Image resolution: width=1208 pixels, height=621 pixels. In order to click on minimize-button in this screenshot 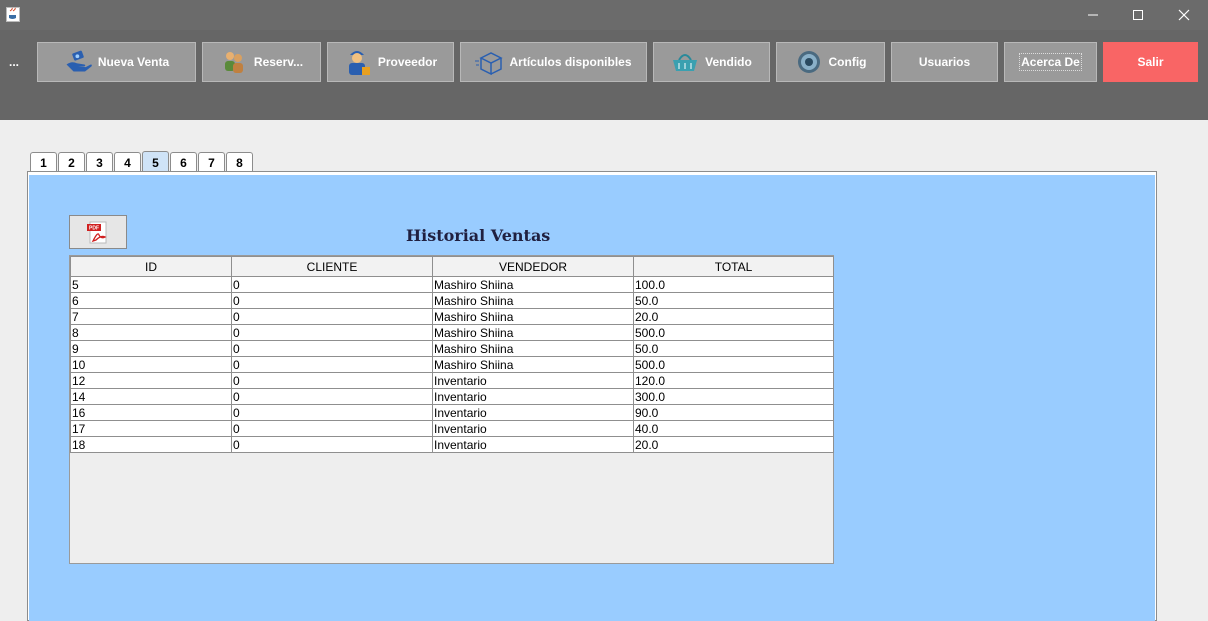, I will do `click(1093, 15)`.